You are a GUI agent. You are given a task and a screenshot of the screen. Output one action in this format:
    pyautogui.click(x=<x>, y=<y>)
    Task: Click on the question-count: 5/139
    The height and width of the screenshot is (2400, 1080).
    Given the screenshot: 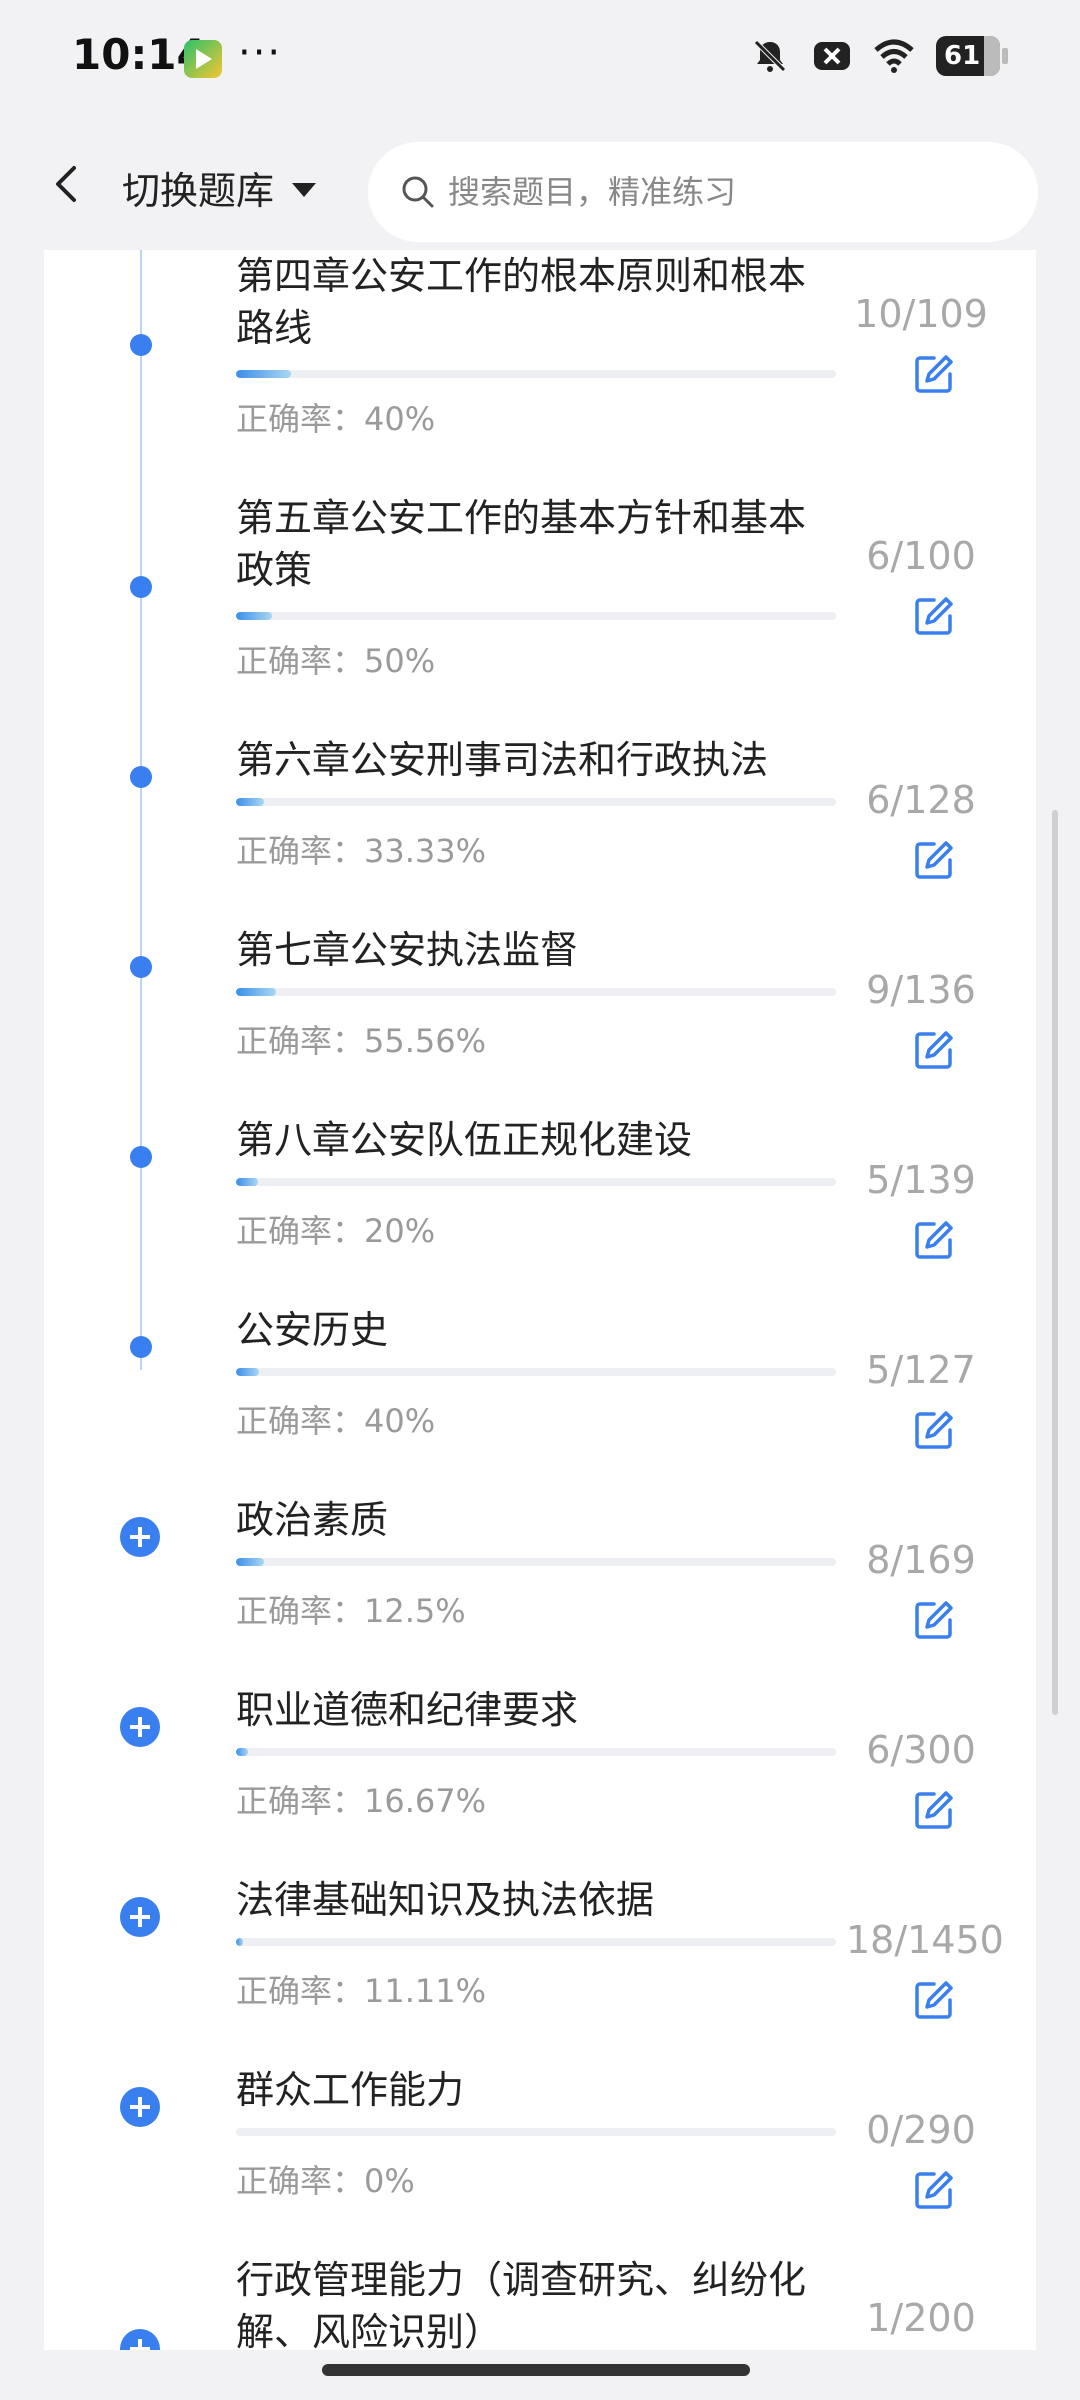 What is the action you would take?
    pyautogui.click(x=921, y=1180)
    